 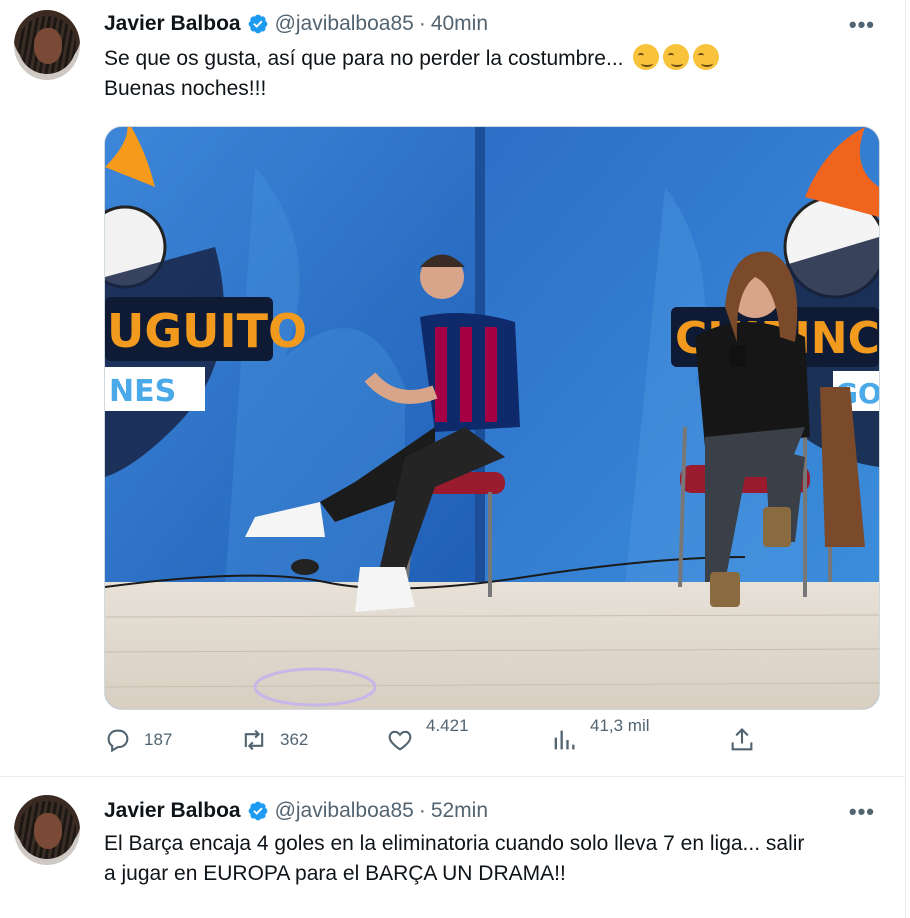 What do you see at coordinates (400, 740) in the screenshot?
I see `heart-icon` at bounding box center [400, 740].